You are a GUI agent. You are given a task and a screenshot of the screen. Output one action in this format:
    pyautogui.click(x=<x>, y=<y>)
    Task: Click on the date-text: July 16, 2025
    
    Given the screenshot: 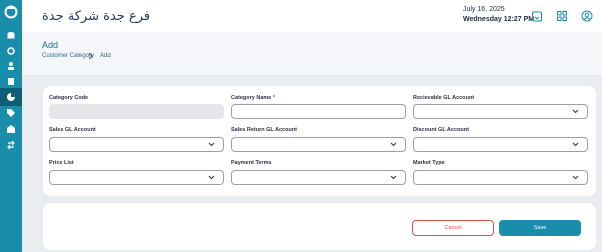 What is the action you would take?
    pyautogui.click(x=484, y=9)
    